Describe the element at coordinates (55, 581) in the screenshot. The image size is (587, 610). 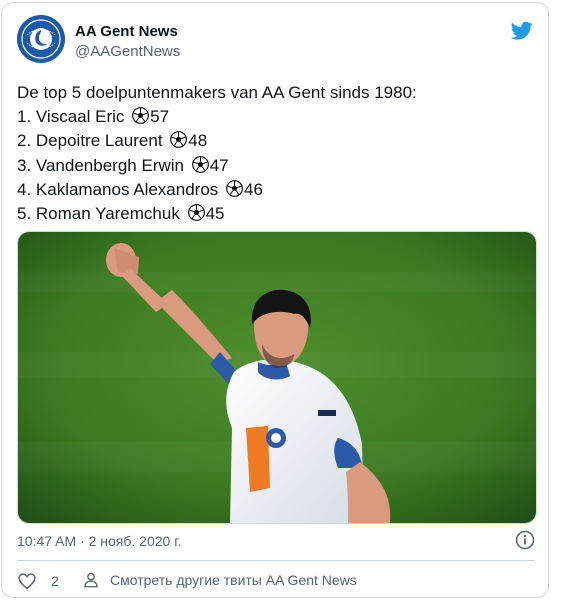
I see `like-count: 2` at that location.